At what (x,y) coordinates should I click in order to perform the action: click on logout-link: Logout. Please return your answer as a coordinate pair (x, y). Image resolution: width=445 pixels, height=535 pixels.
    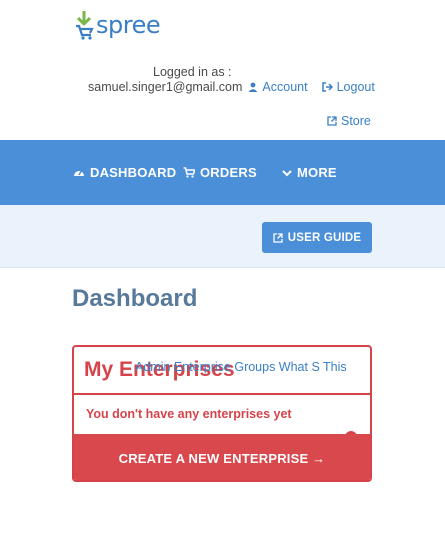
    Looking at the image, I should click on (348, 87).